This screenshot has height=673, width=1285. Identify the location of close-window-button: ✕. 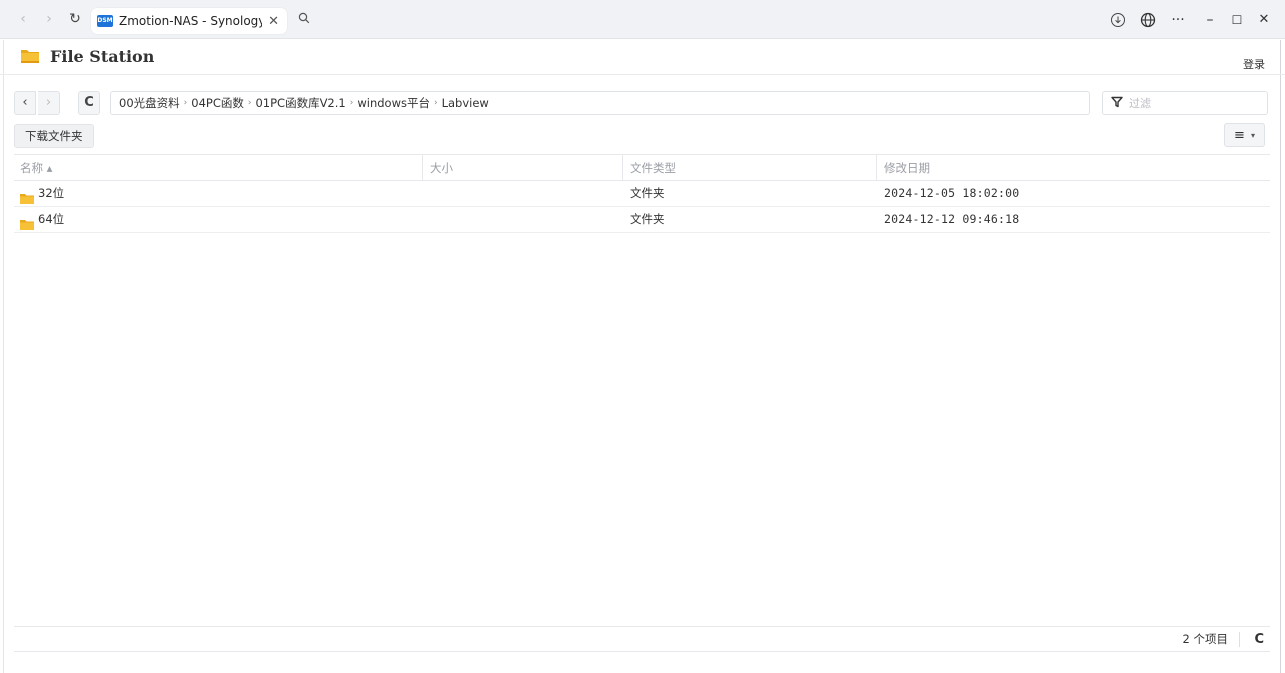
(1264, 20).